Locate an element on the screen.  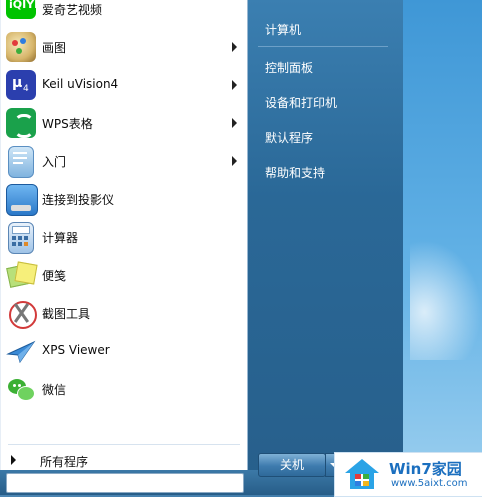
iqiyi-icon: iQIYI is located at coordinates (22, 9).